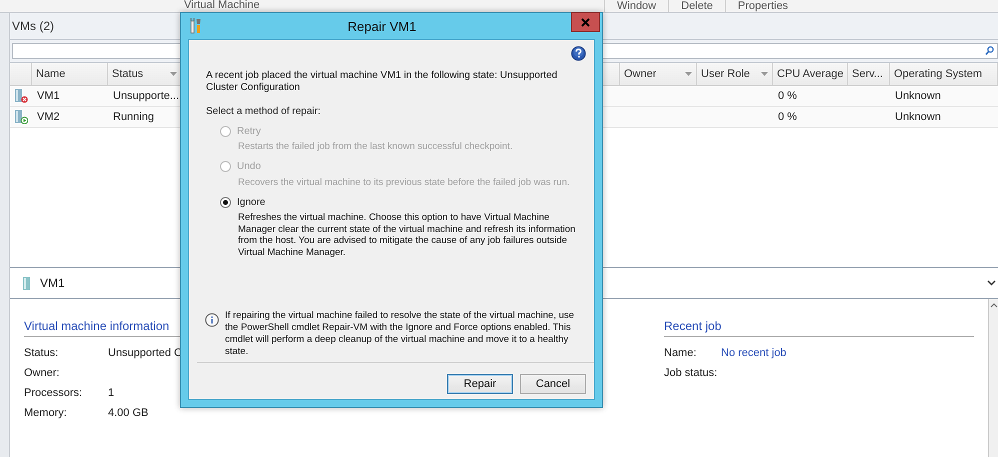 The height and width of the screenshot is (457, 998). What do you see at coordinates (128, 413) in the screenshot?
I see `field-value: 4.00 GB` at bounding box center [128, 413].